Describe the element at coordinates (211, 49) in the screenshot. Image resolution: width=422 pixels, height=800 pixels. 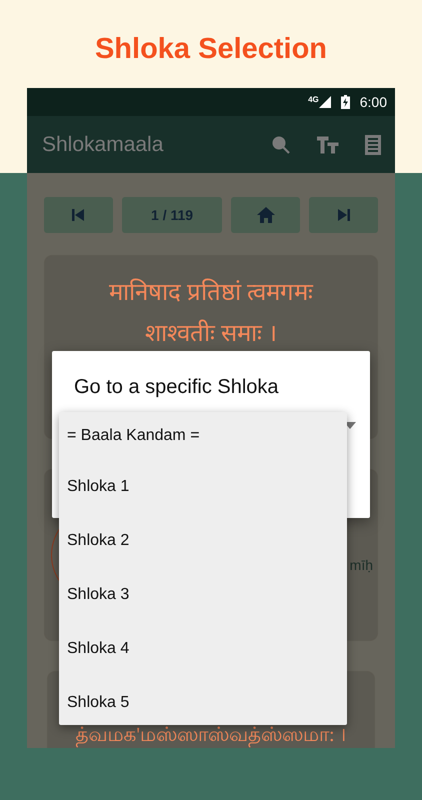
I see `page-title: Shloka Selection` at that location.